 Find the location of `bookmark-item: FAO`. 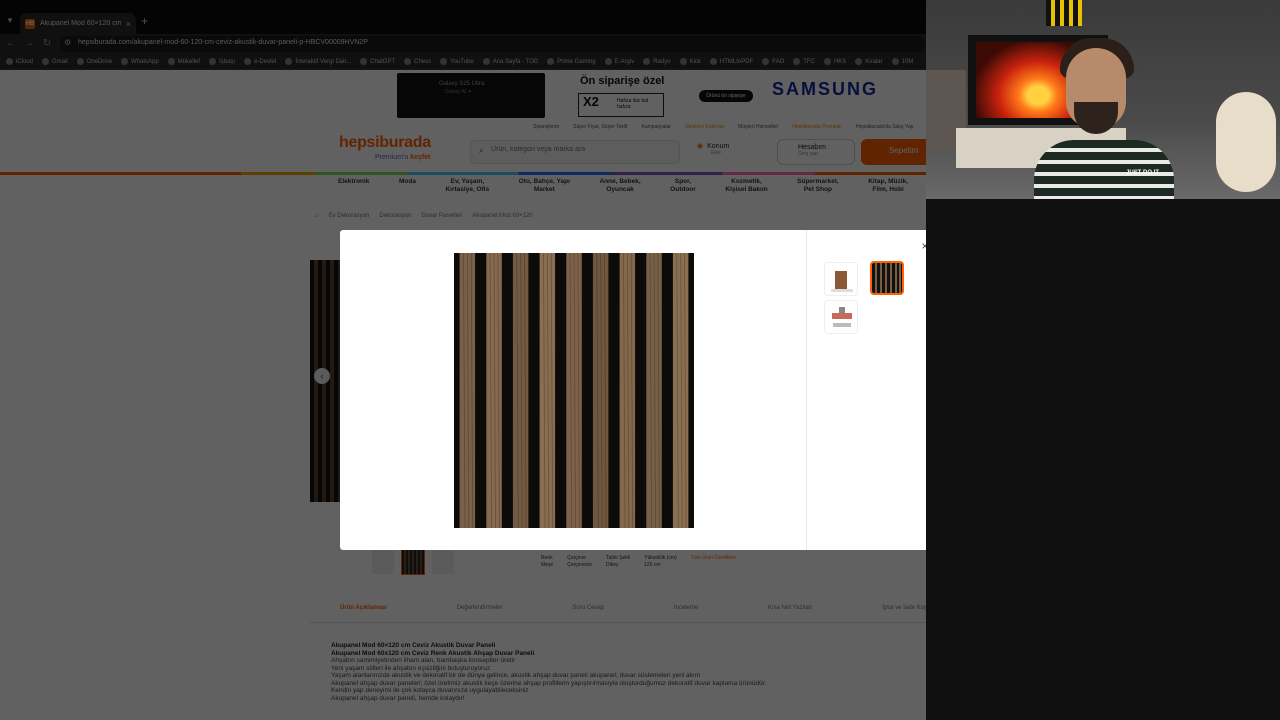

bookmark-item: FAO is located at coordinates (773, 61).